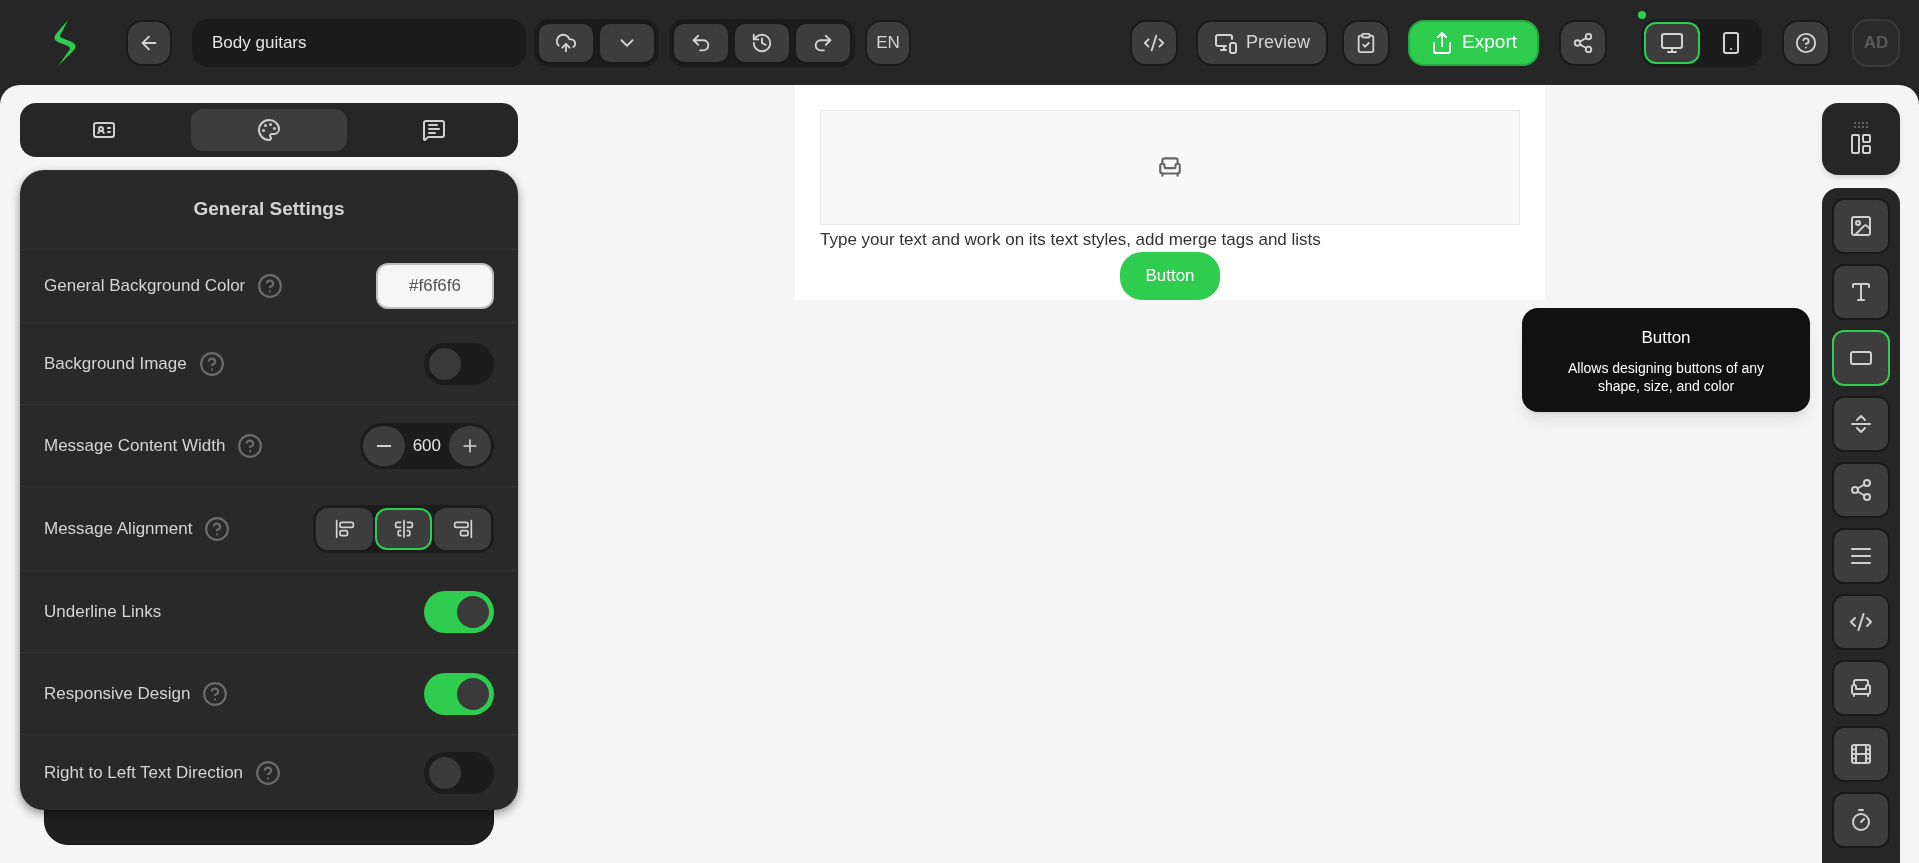  I want to click on share-button, so click(1583, 42).